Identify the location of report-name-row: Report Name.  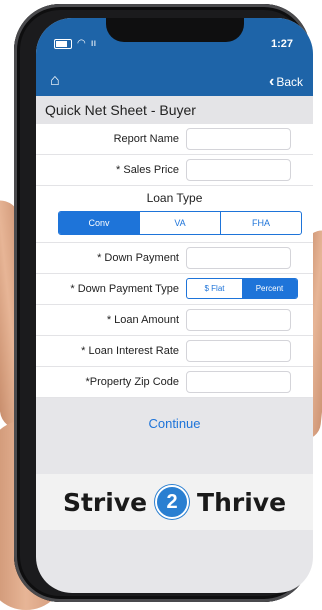
(174, 139).